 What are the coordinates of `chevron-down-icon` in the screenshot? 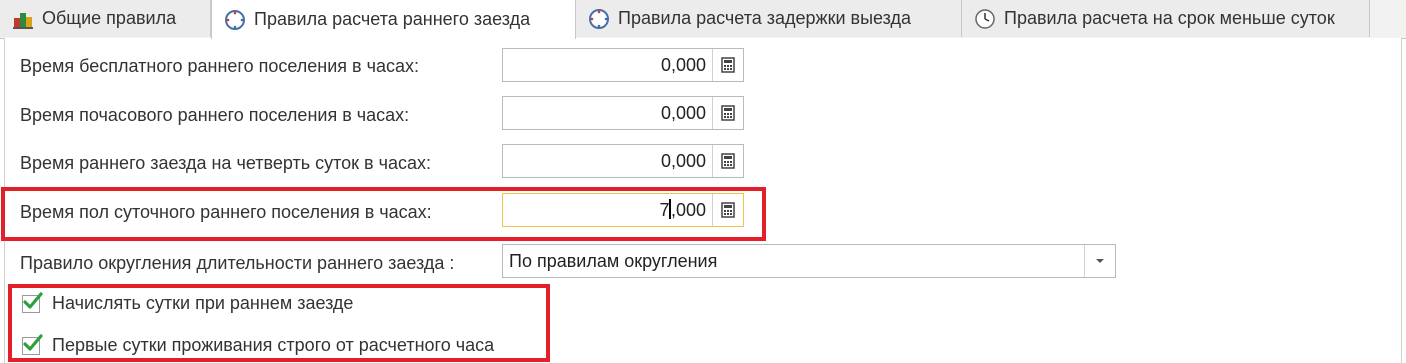 It's located at (1099, 261).